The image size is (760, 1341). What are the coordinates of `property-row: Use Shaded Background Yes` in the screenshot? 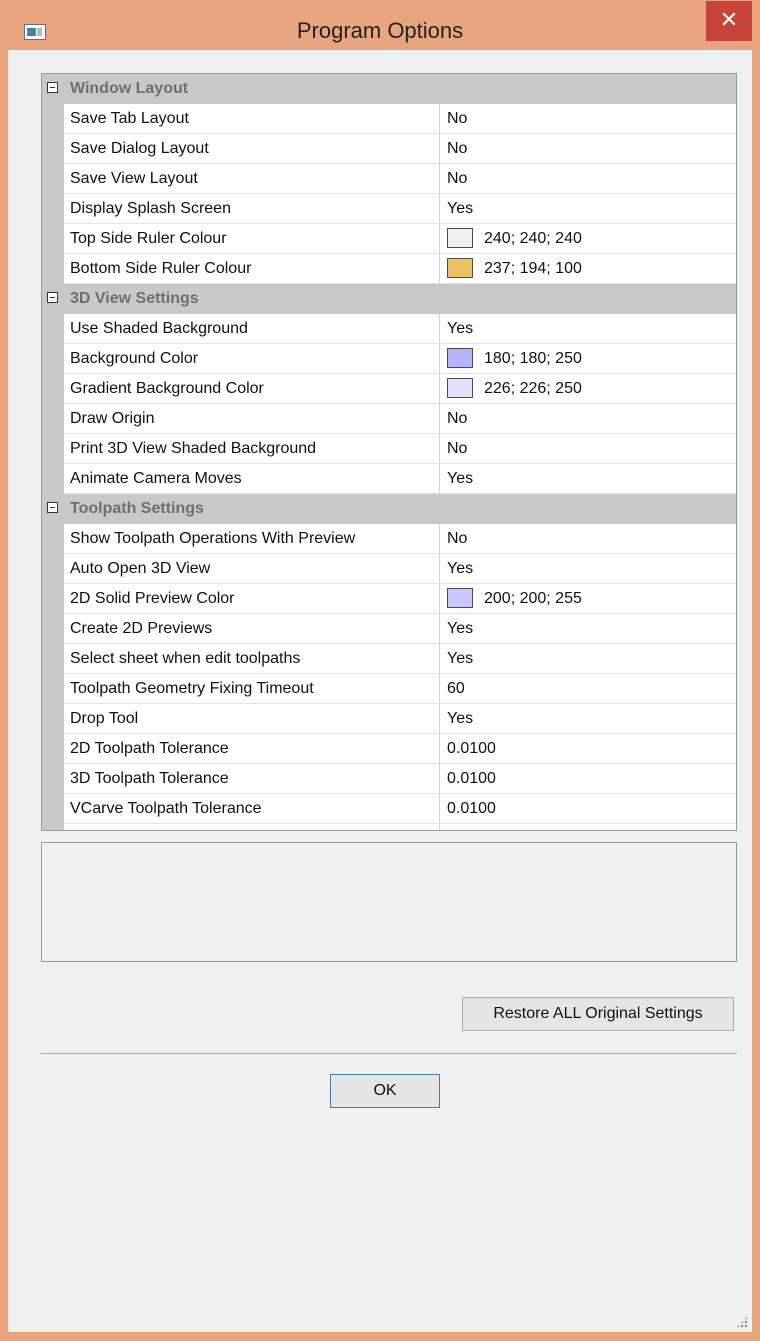 It's located at (389, 329).